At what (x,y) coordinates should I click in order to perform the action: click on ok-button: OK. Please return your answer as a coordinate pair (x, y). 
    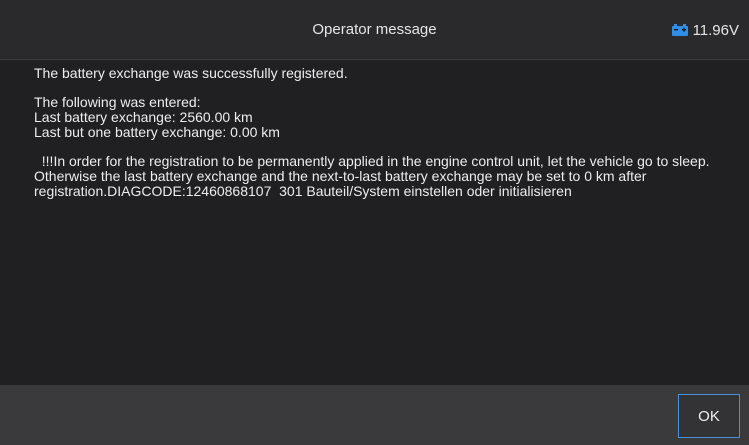
    Looking at the image, I should click on (709, 416).